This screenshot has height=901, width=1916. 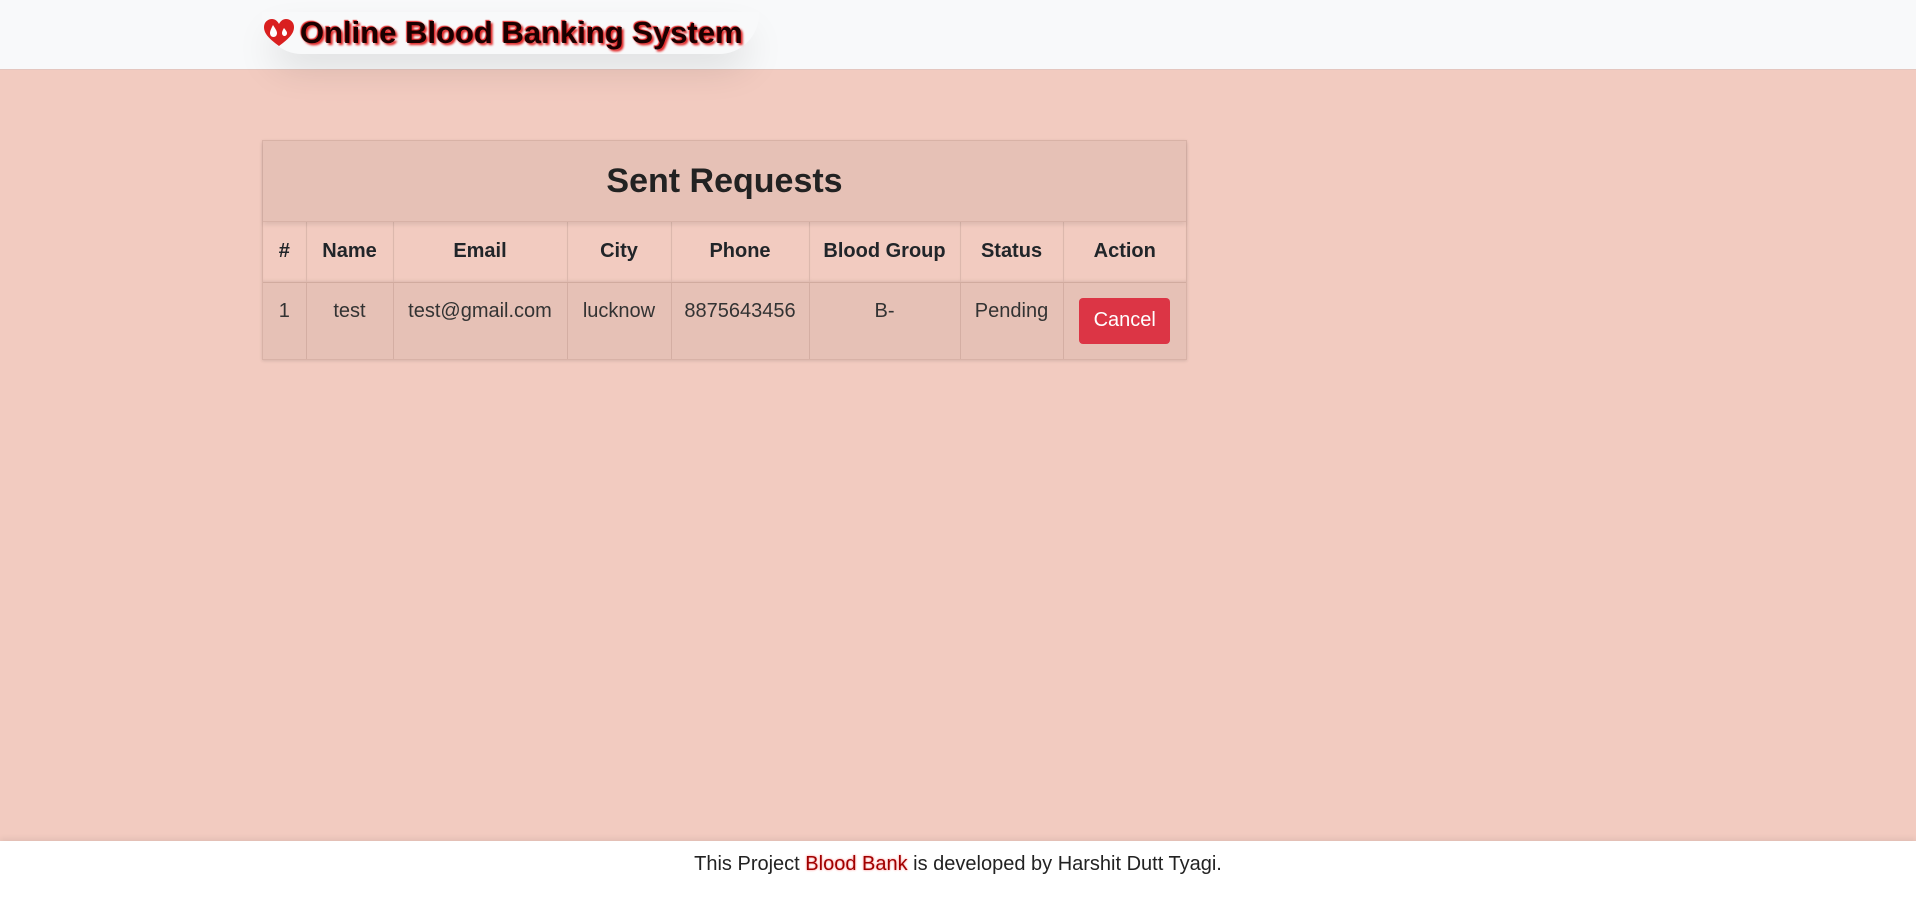 What do you see at coordinates (480, 252) in the screenshot?
I see `column-header-email: Email` at bounding box center [480, 252].